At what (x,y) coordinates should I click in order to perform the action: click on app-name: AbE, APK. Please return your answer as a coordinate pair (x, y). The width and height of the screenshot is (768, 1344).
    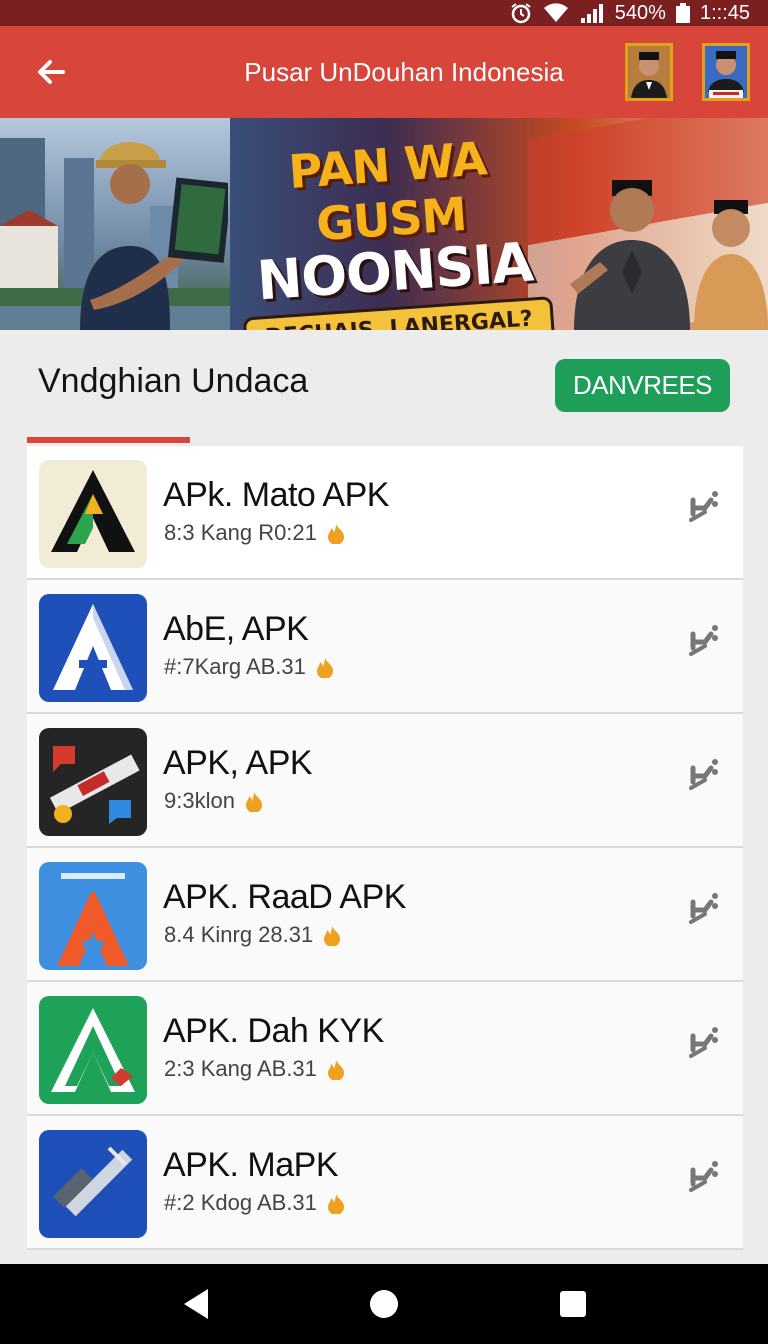
    Looking at the image, I should click on (236, 629).